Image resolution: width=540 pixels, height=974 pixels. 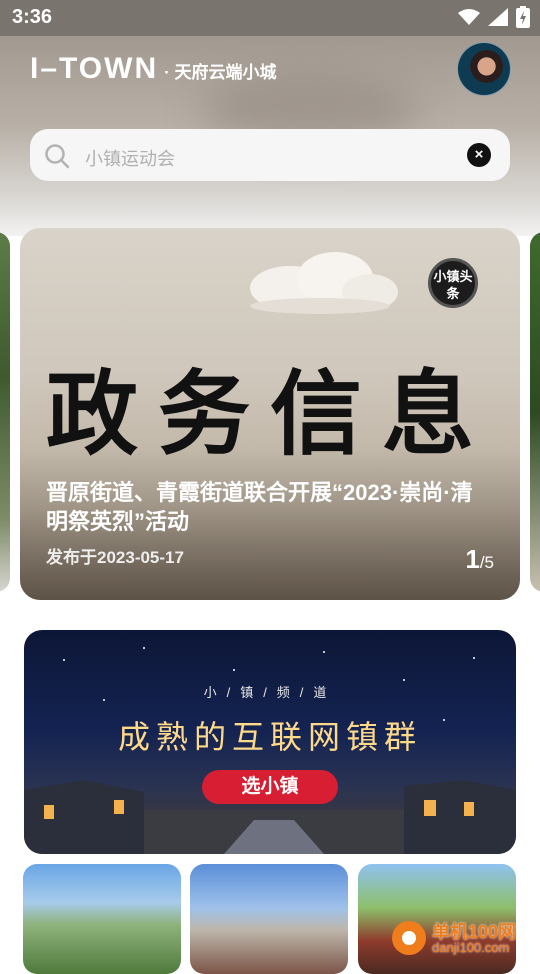 What do you see at coordinates (486, 562) in the screenshot?
I see `pager-total: /5` at bounding box center [486, 562].